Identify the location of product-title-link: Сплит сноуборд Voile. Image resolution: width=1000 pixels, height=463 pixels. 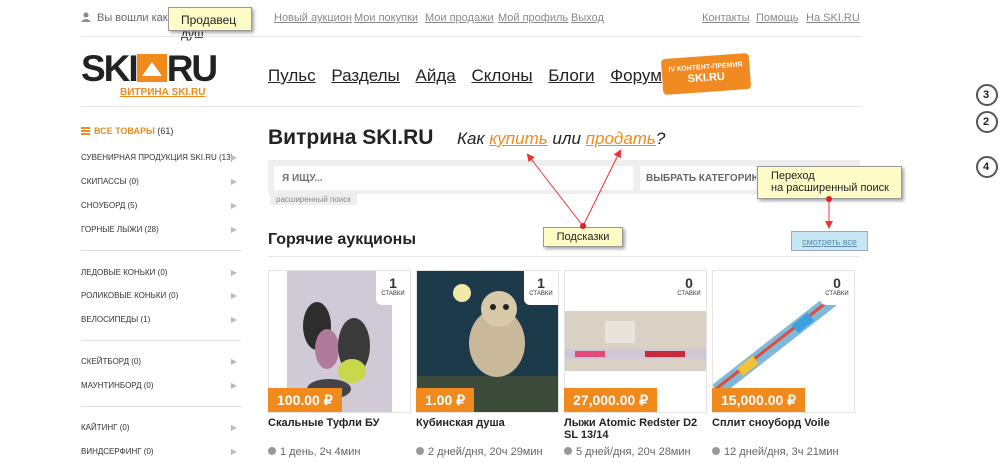
(783, 423).